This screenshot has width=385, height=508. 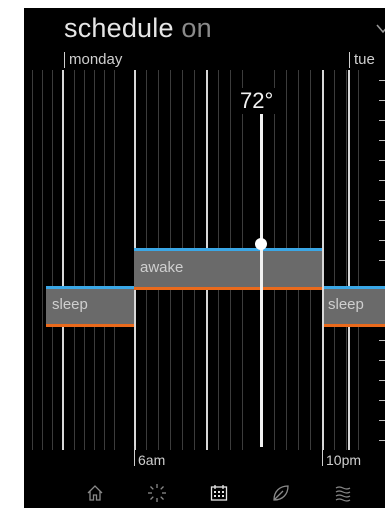 I want to click on title-text: schedule, so click(x=119, y=28).